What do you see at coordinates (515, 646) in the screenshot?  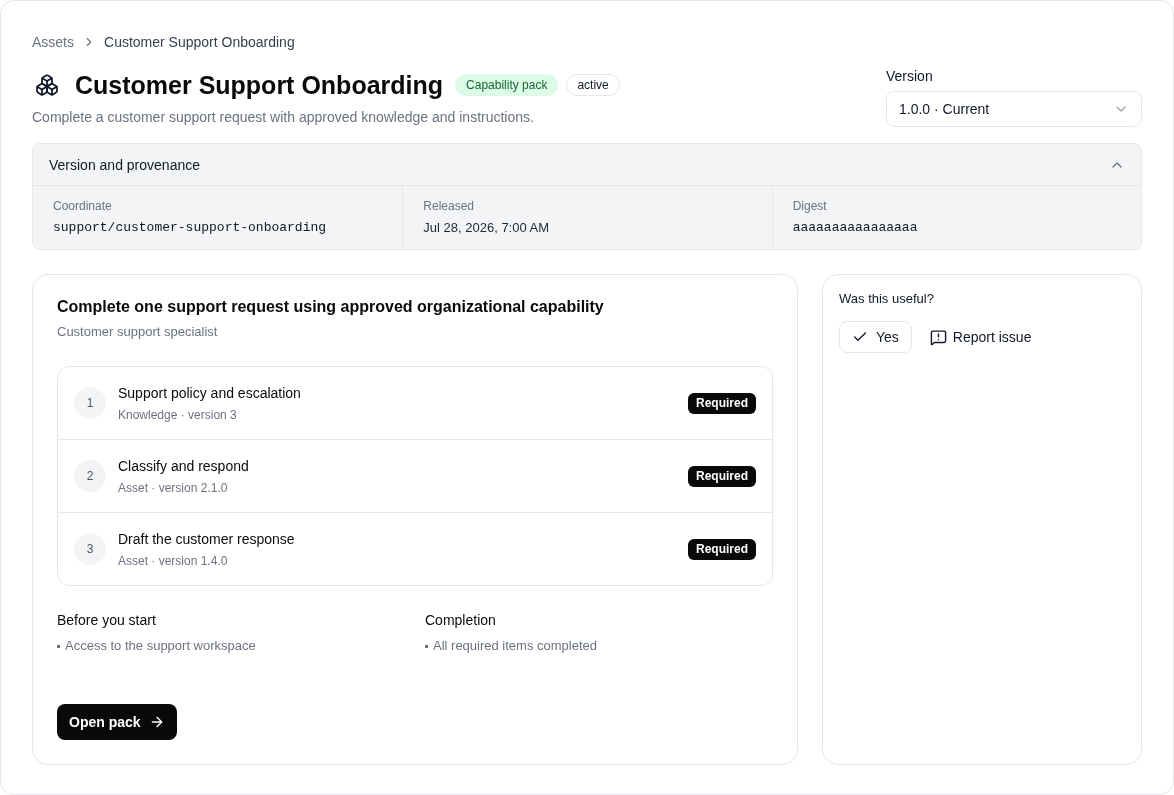 I see `bullet-text: All required items completed` at bounding box center [515, 646].